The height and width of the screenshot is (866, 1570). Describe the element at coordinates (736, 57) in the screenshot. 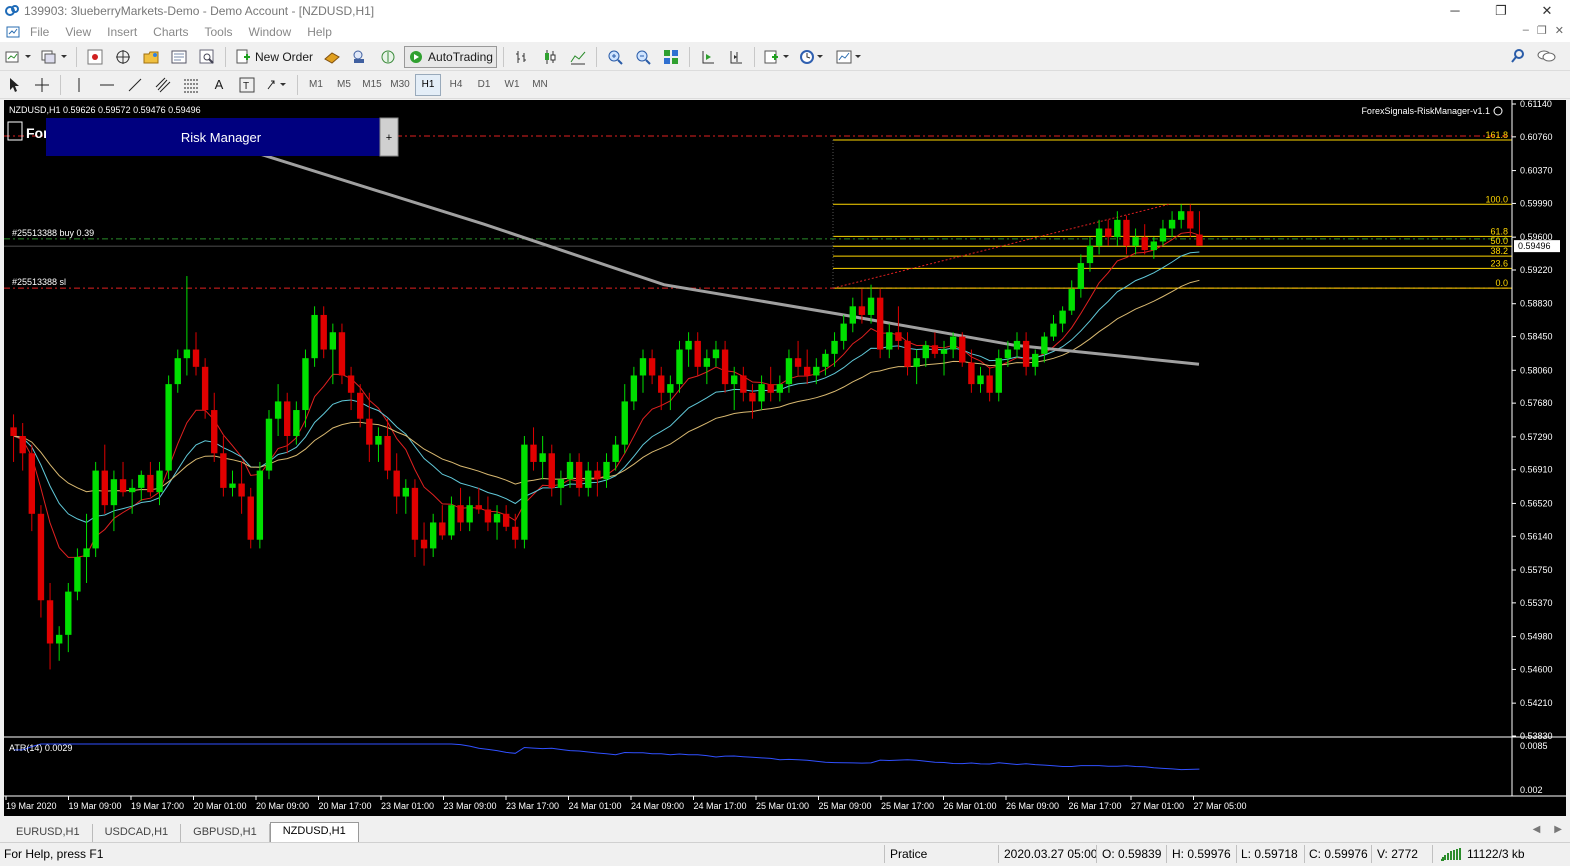

I see `chart-shift-icon` at that location.